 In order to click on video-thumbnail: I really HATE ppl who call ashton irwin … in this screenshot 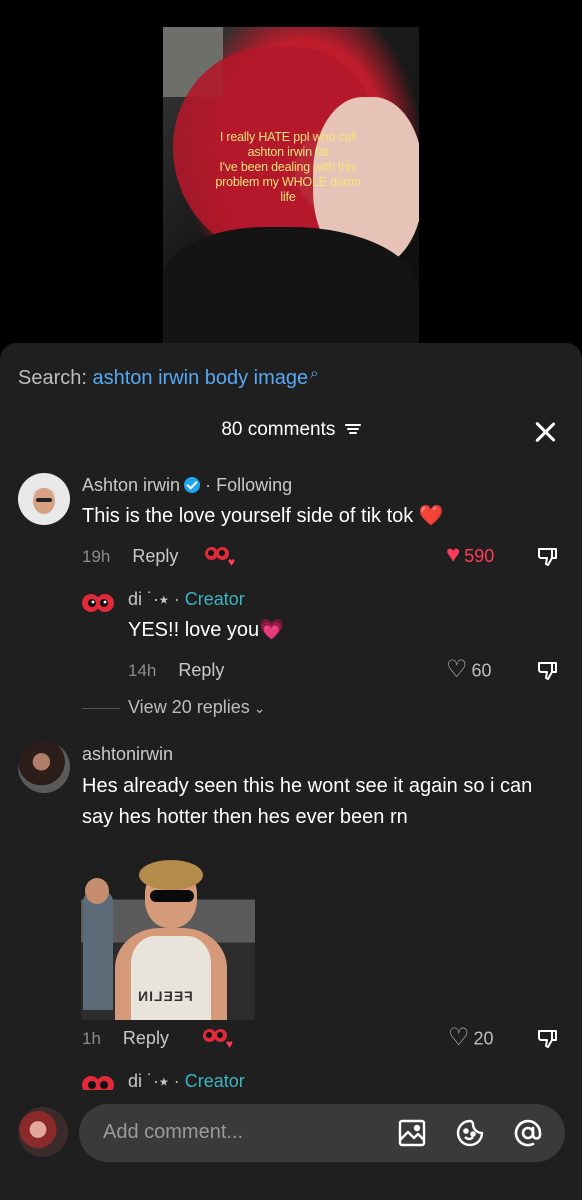, I will do `click(291, 186)`.